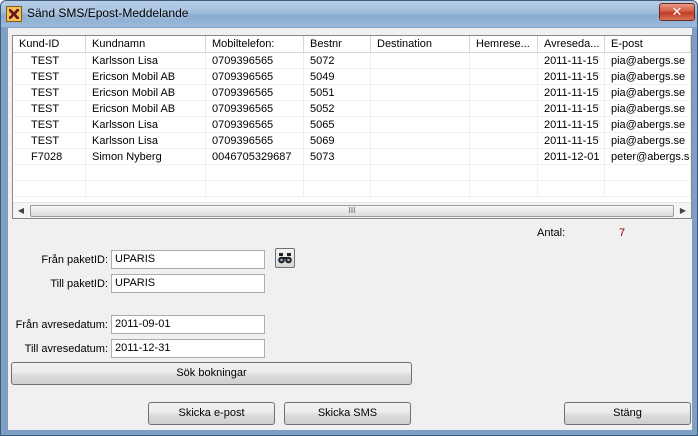 The height and width of the screenshot is (436, 698). I want to click on table-cell: Simon Nyberg, so click(146, 157).